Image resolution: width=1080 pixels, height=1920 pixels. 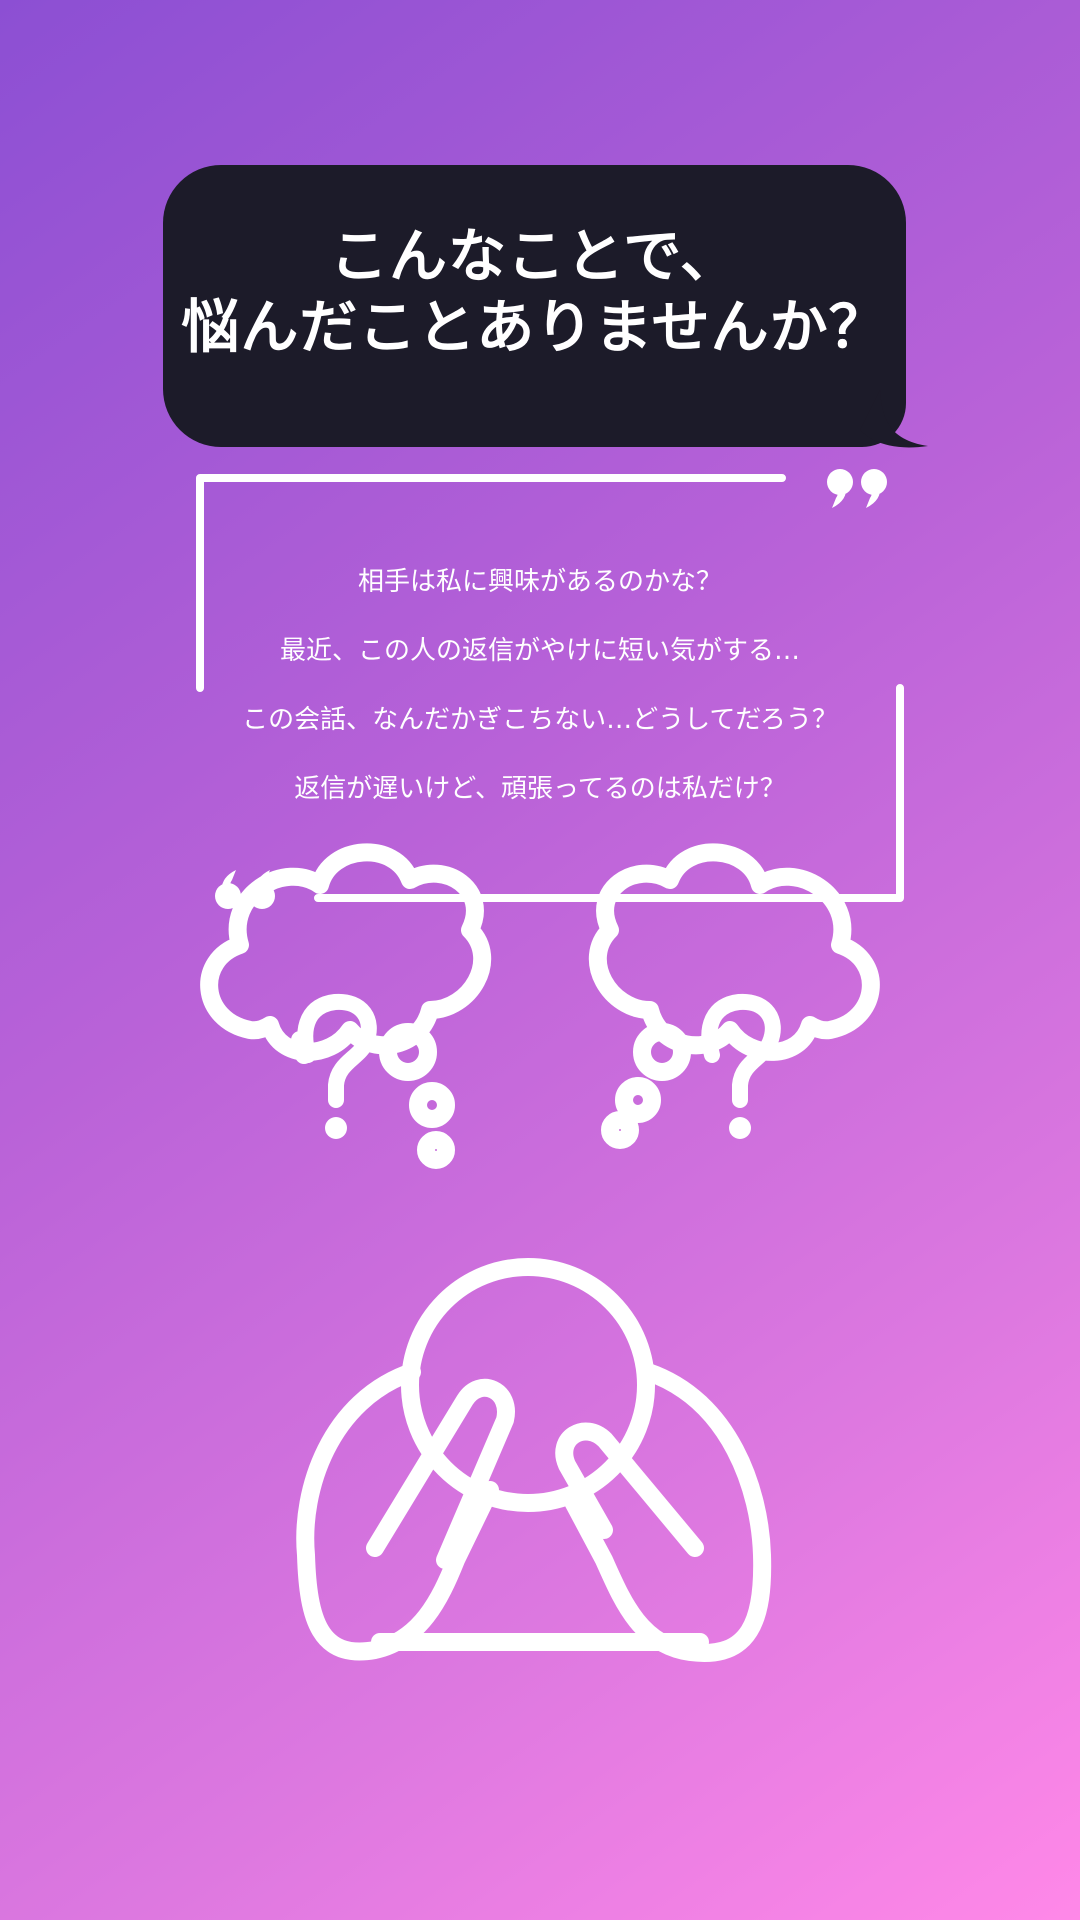 I want to click on headline-line-1: こんなことで、, so click(x=534, y=256).